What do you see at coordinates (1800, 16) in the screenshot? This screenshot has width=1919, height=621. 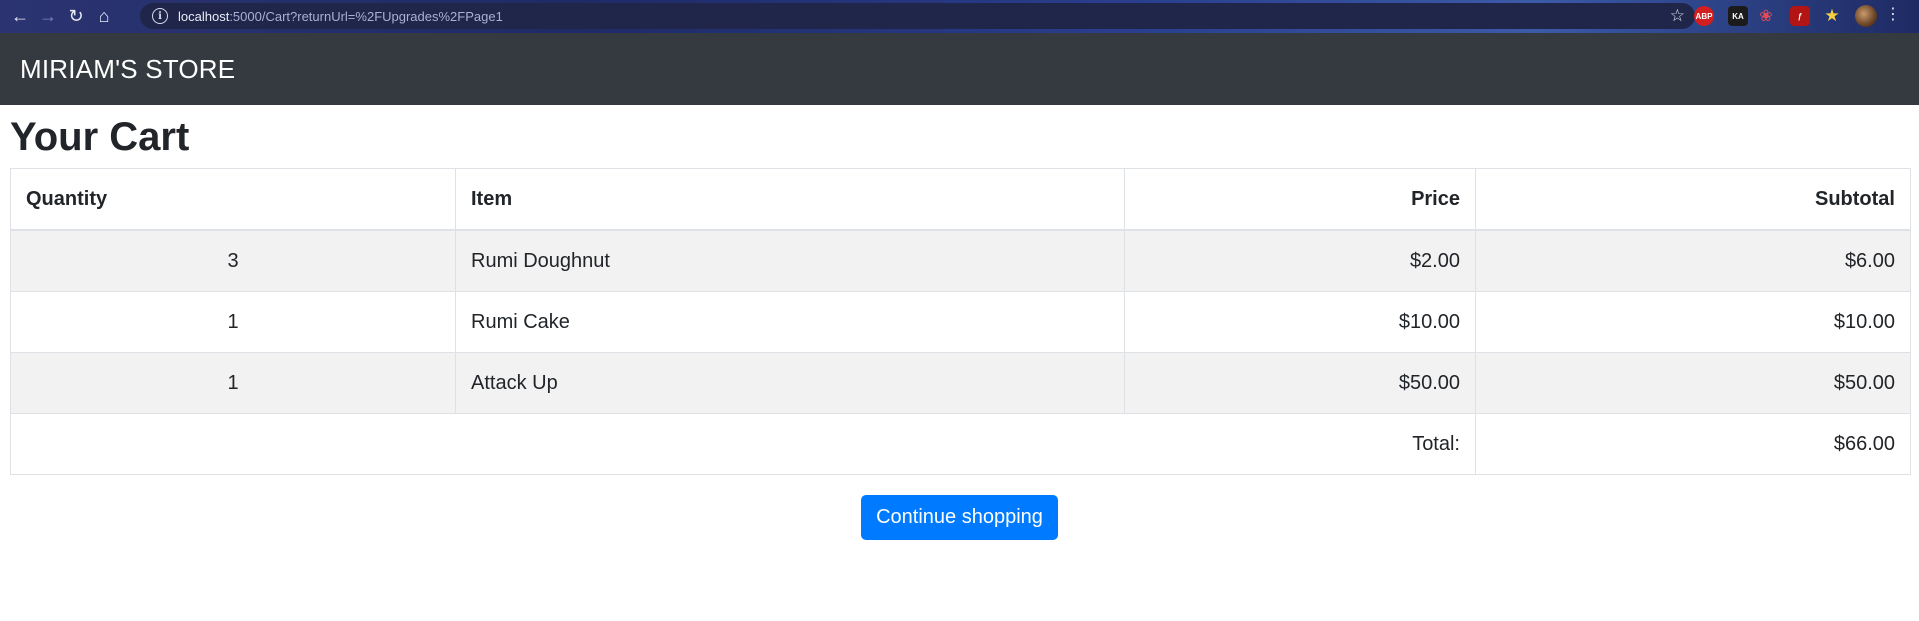 I see `flash-extension-icon: ƒ` at bounding box center [1800, 16].